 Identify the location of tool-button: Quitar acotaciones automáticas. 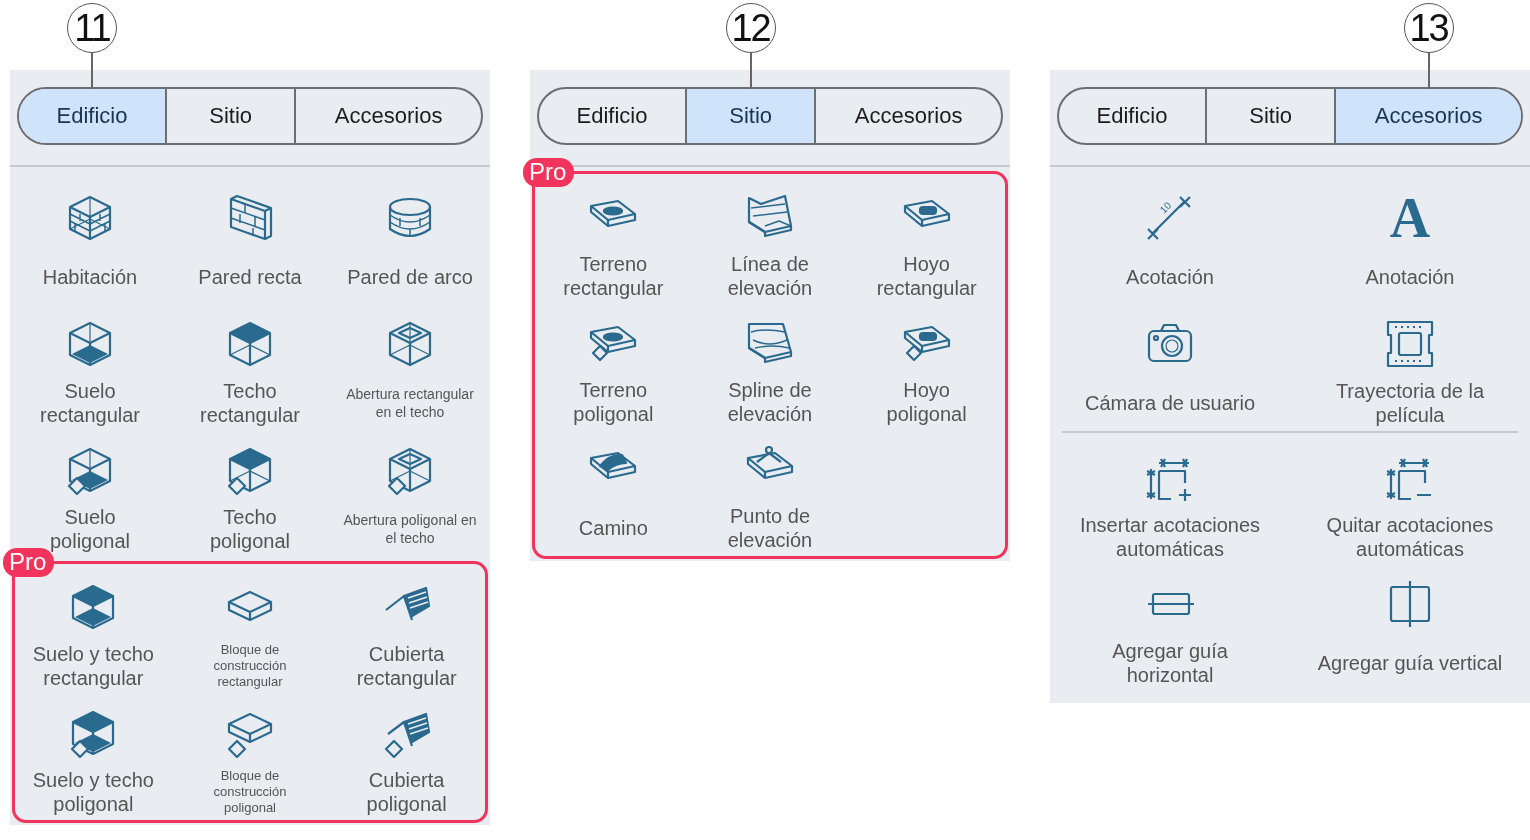
(1410, 502).